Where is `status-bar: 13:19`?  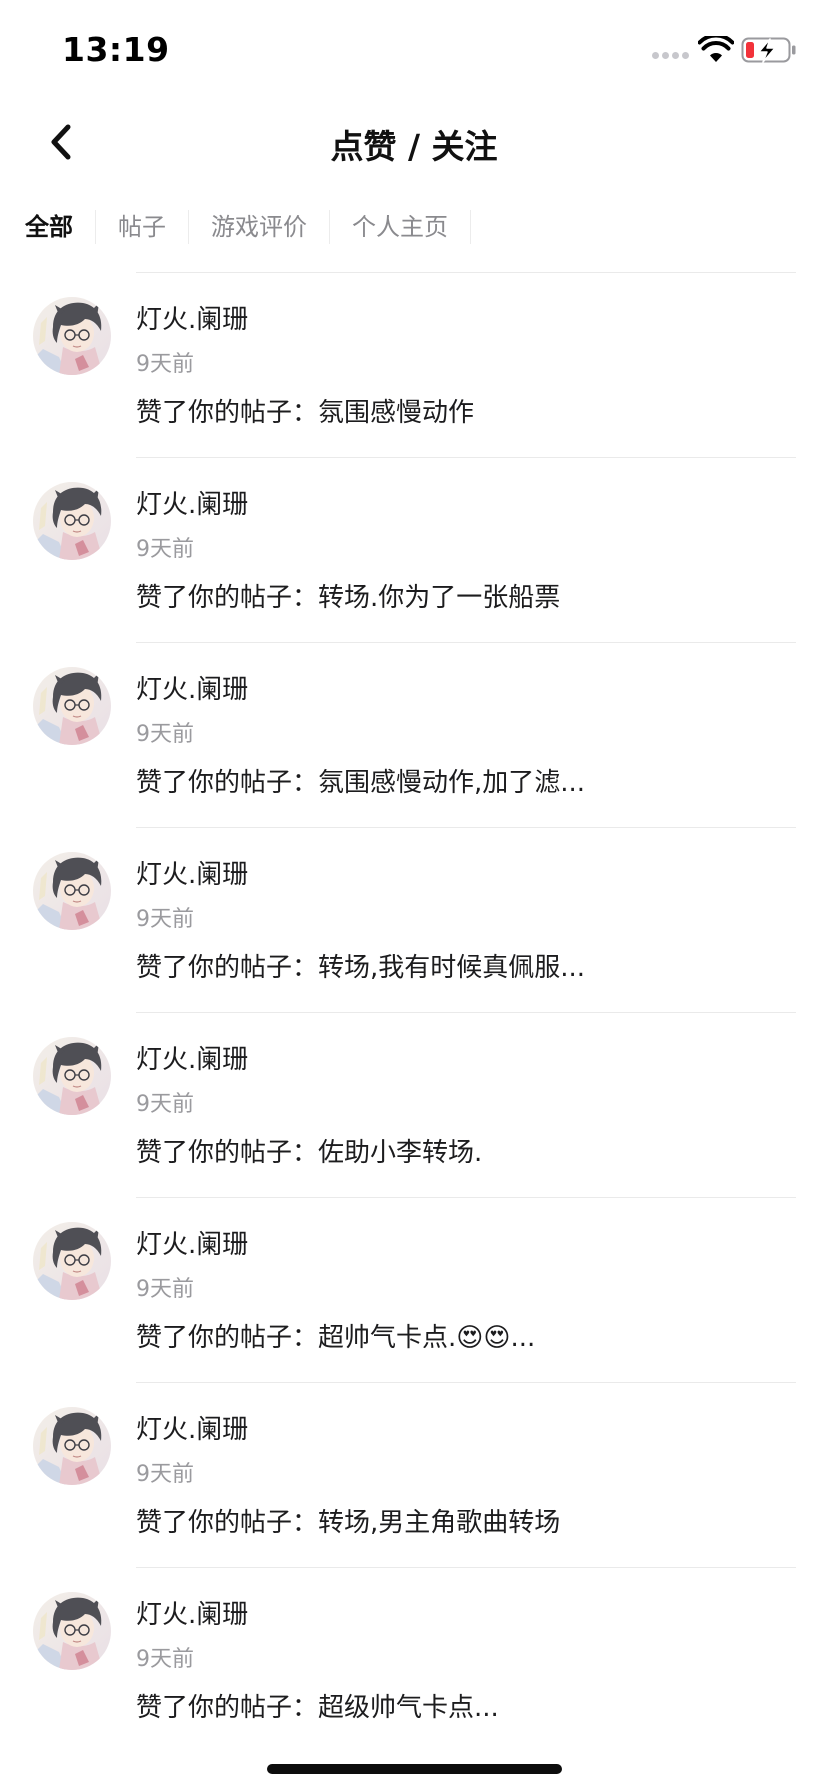 status-bar: 13:19 is located at coordinates (414, 50).